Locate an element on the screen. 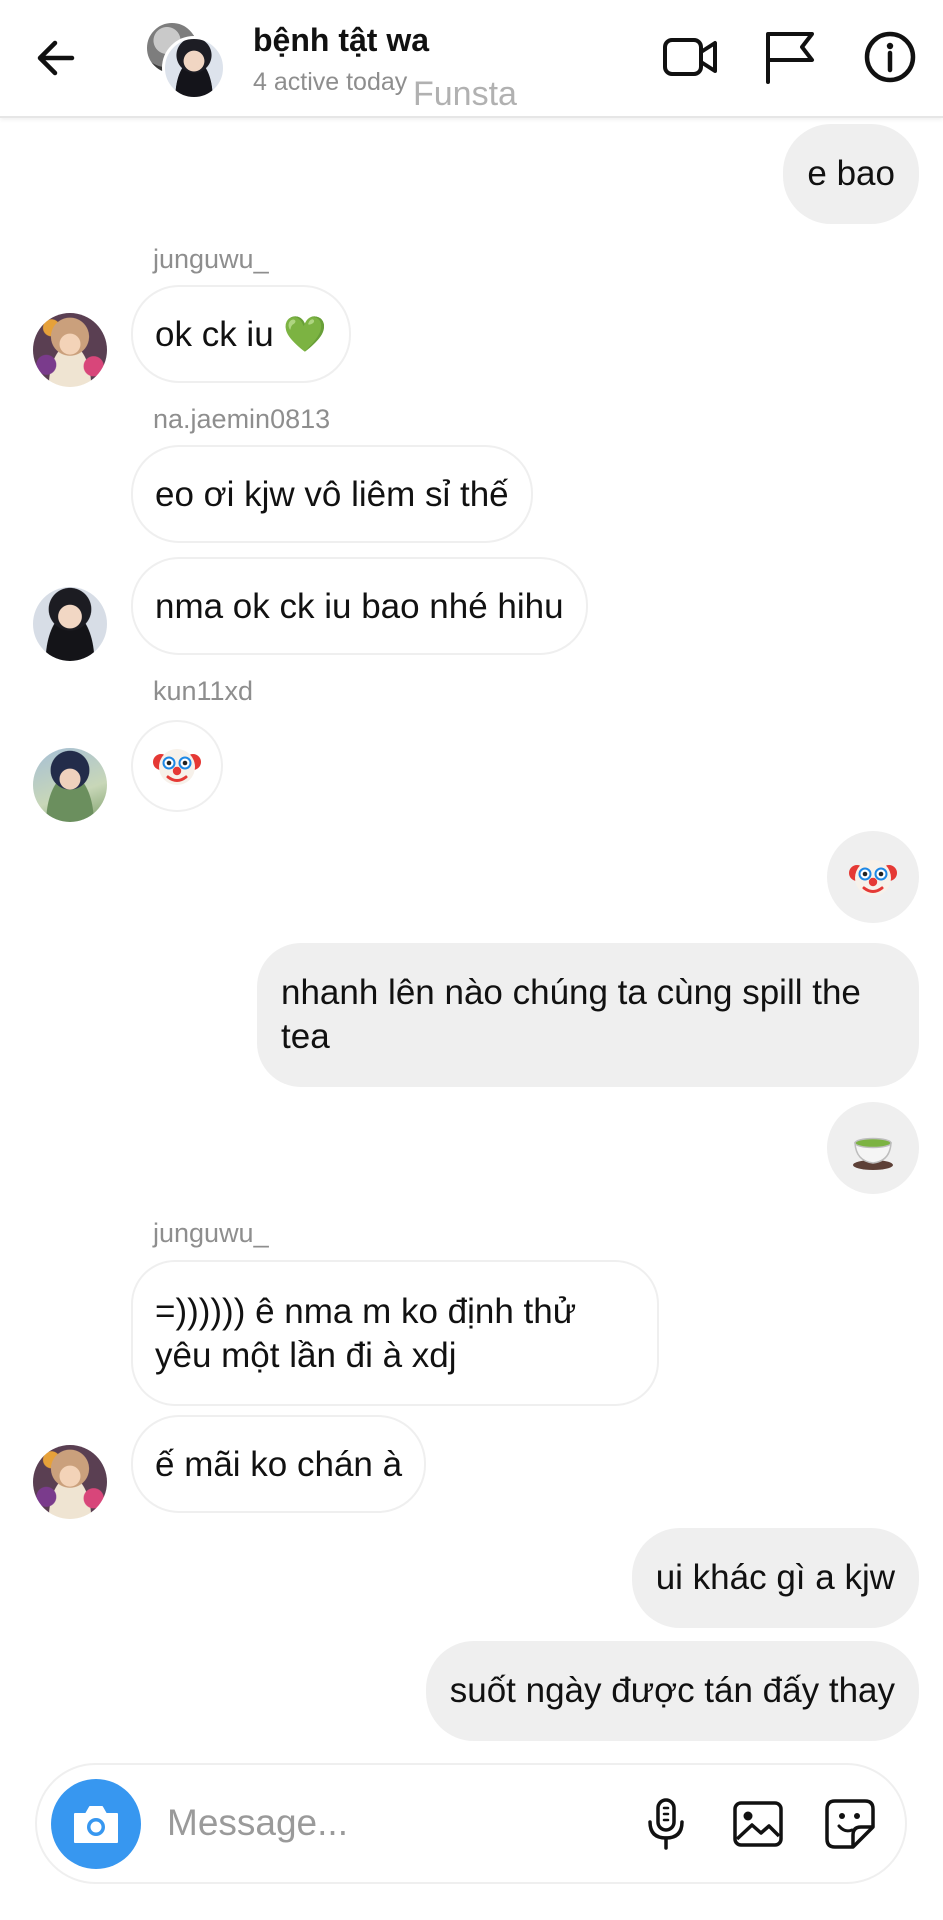  back-button is located at coordinates (58, 58).